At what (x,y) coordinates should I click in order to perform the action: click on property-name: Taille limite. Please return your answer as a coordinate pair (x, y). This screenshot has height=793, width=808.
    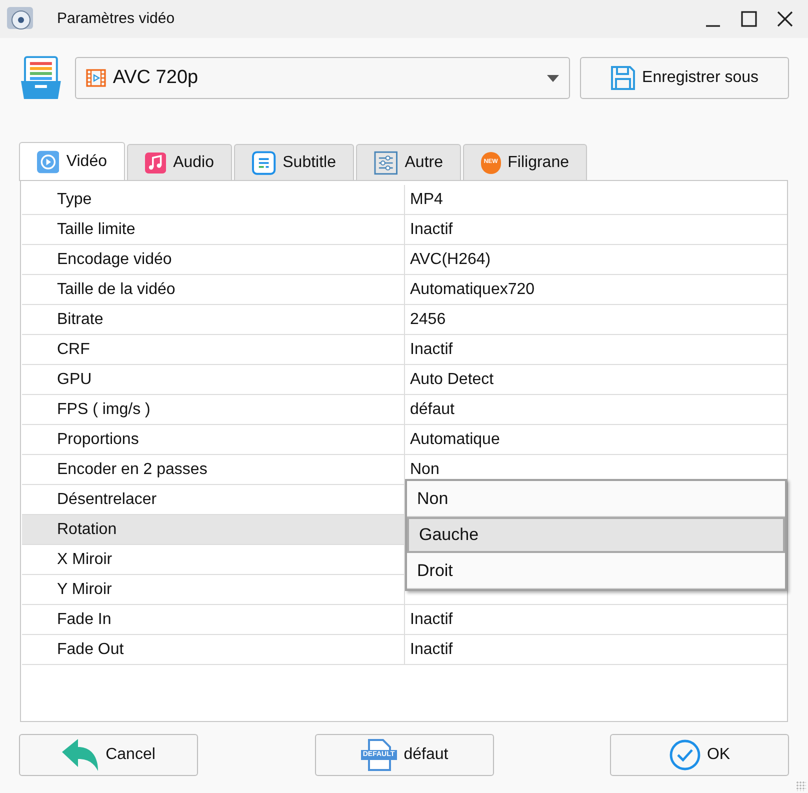
    Looking at the image, I should click on (96, 230).